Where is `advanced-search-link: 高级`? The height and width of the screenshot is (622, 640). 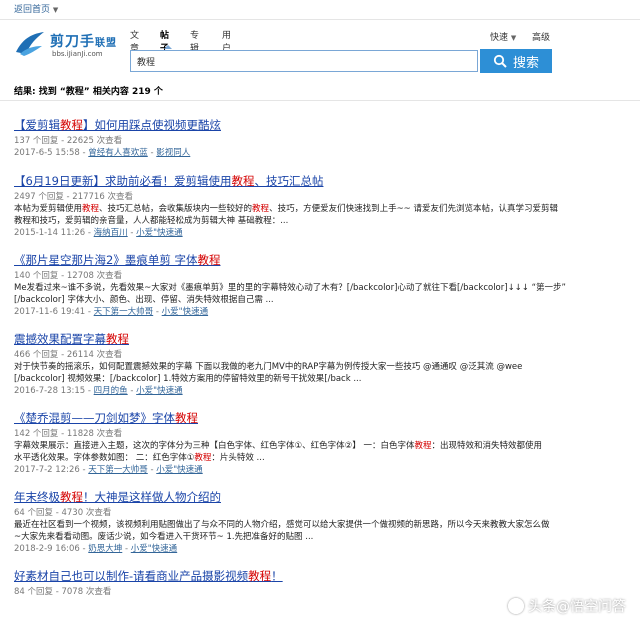
advanced-search-link: 高级 is located at coordinates (541, 36).